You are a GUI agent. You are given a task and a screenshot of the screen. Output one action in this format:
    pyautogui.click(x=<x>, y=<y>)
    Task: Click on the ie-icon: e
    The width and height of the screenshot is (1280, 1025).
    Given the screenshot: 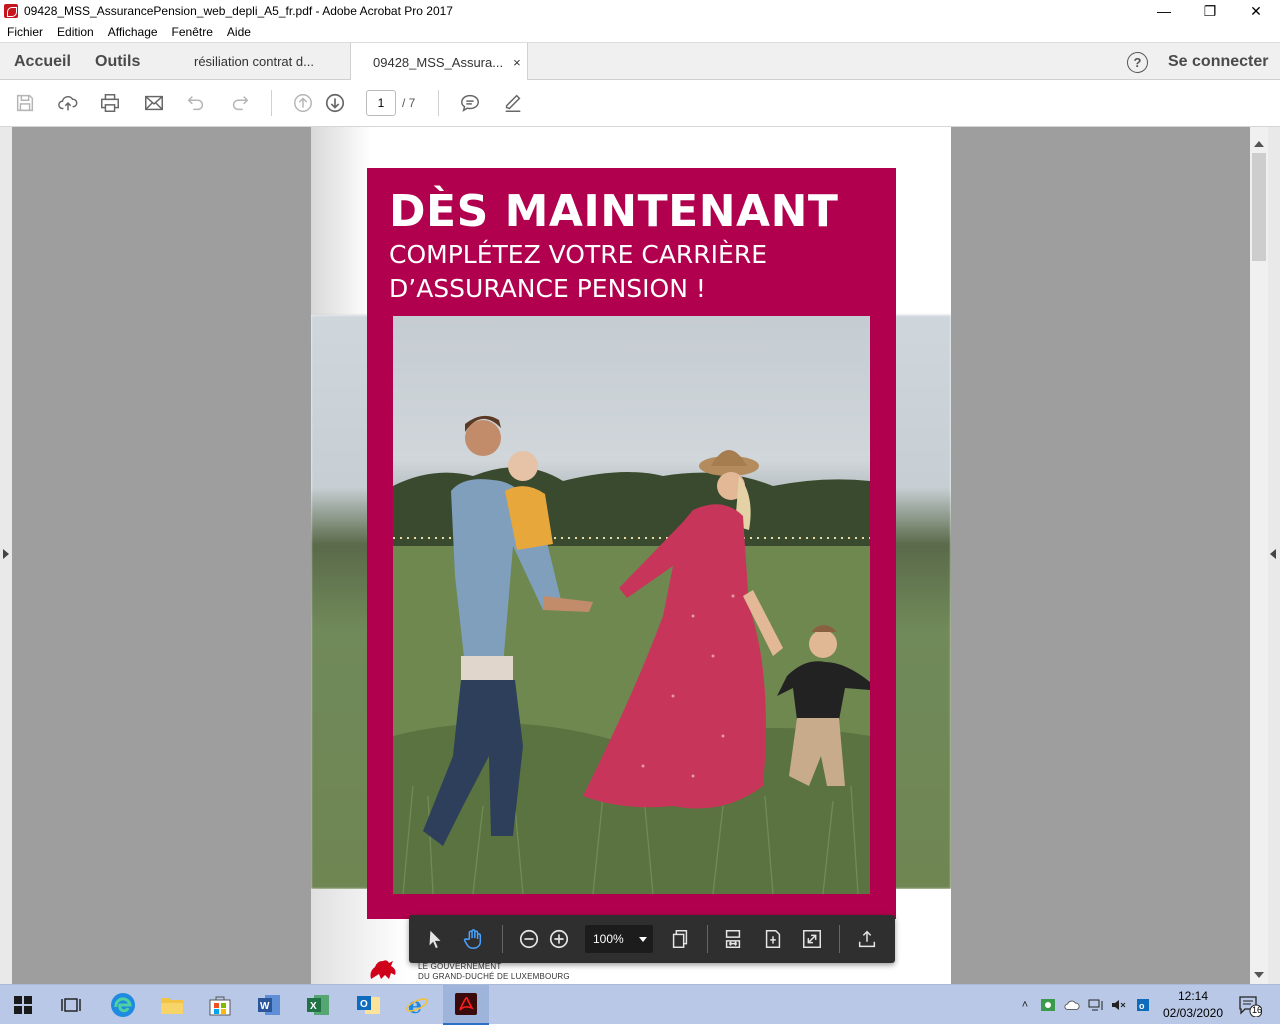 What is the action you would take?
    pyautogui.click(x=417, y=1005)
    